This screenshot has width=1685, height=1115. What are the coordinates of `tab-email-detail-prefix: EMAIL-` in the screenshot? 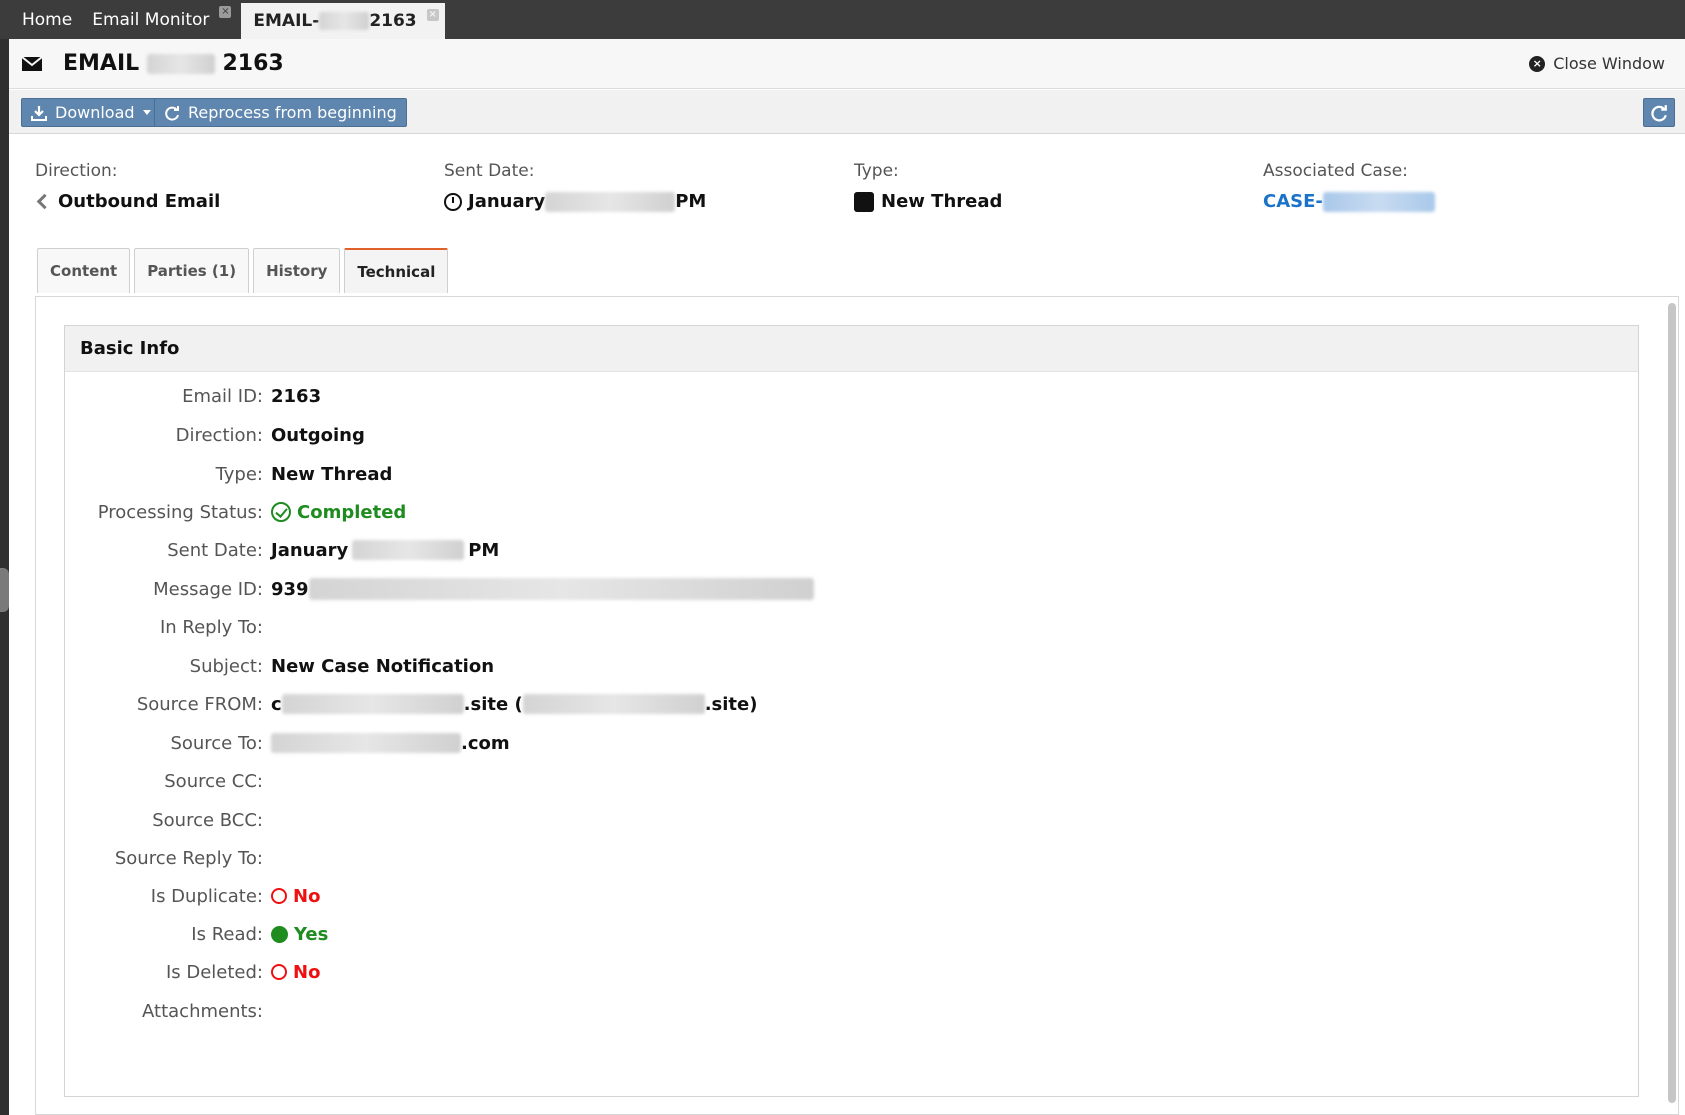 It's located at (286, 21).